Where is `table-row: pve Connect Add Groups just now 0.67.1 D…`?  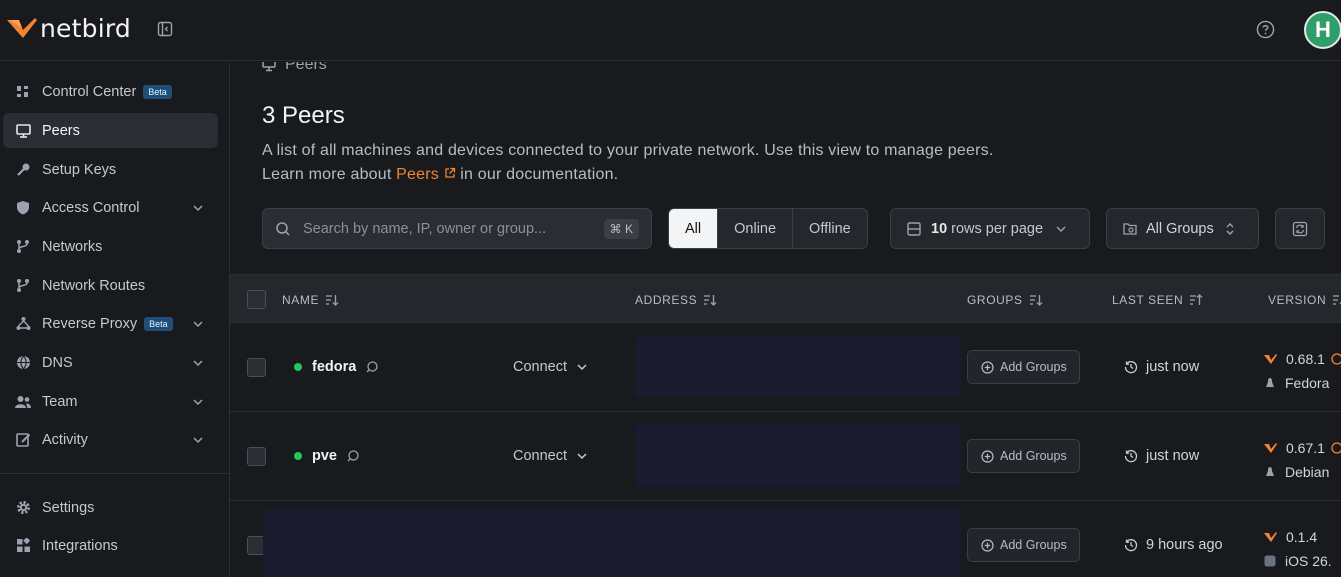 table-row: pve Connect Add Groups just now 0.67.1 D… is located at coordinates (785, 456).